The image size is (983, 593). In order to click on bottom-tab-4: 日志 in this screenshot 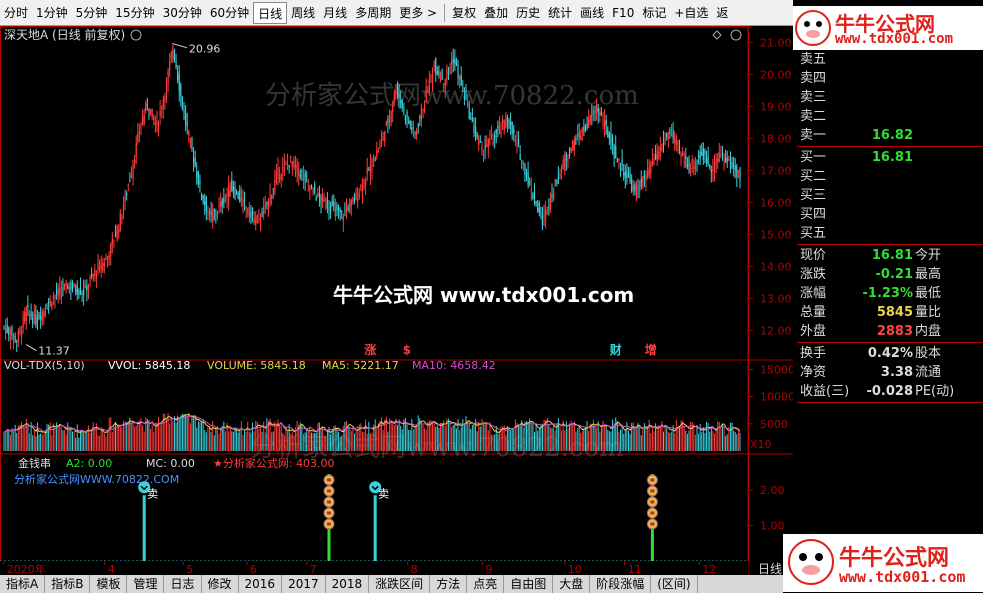, I will do `click(183, 584)`.